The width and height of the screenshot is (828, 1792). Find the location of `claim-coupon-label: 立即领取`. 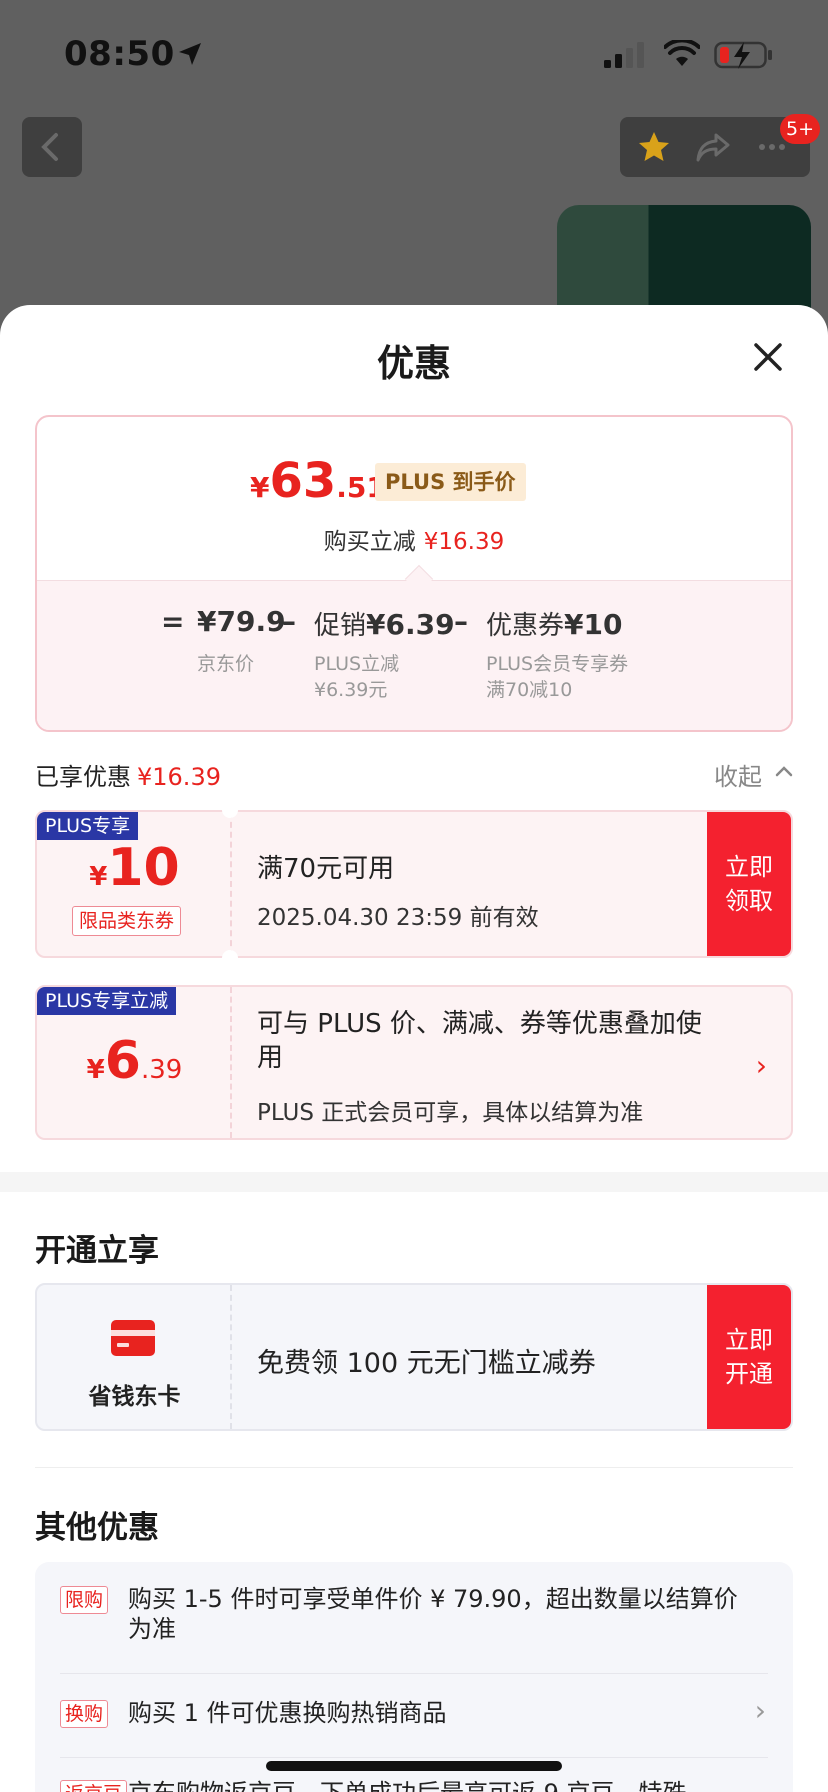

claim-coupon-label: 立即领取 is located at coordinates (749, 884).